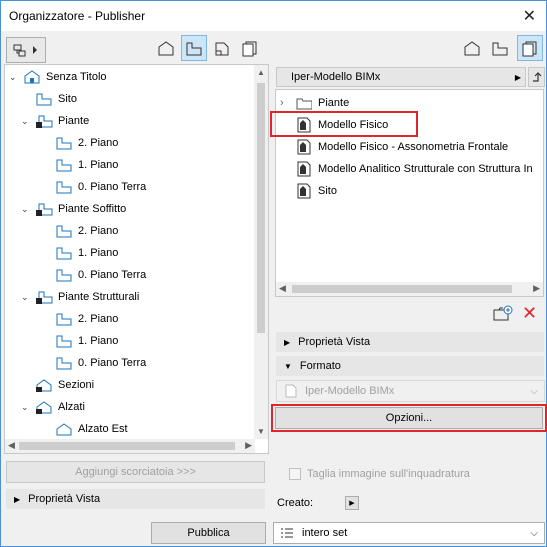  I want to click on tree-item-label: Alzati, so click(71, 407).